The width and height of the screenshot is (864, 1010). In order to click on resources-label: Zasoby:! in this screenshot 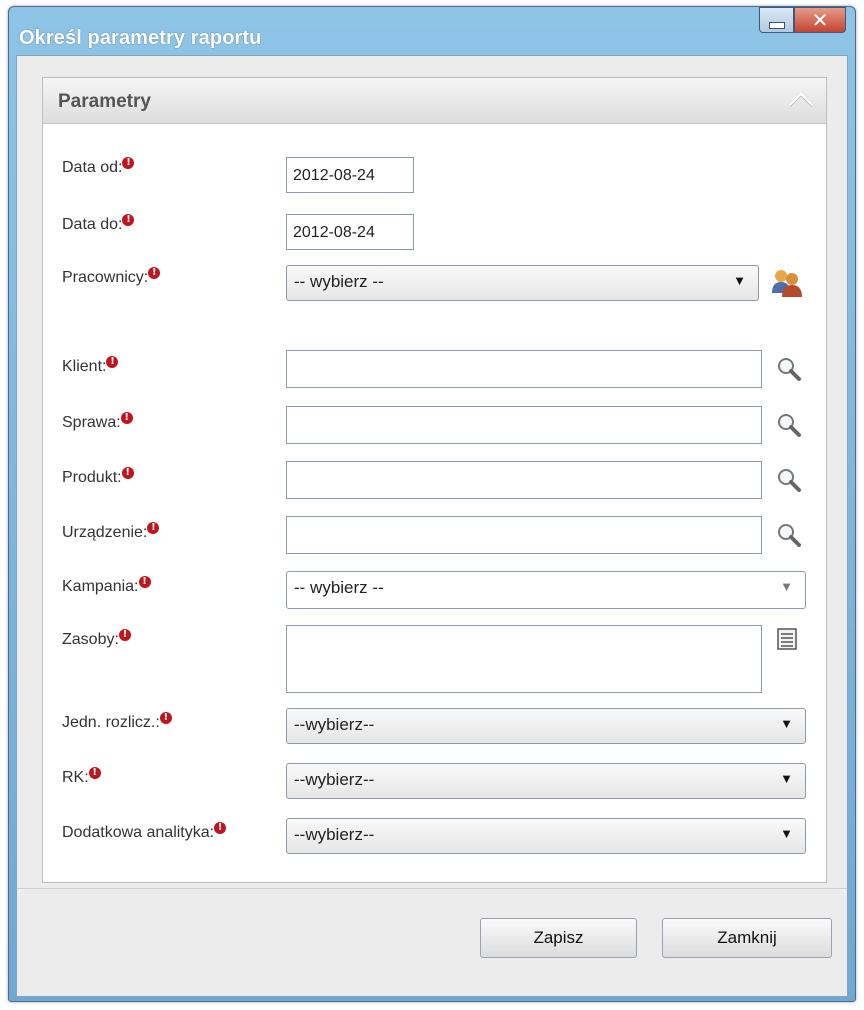, I will do `click(96, 639)`.